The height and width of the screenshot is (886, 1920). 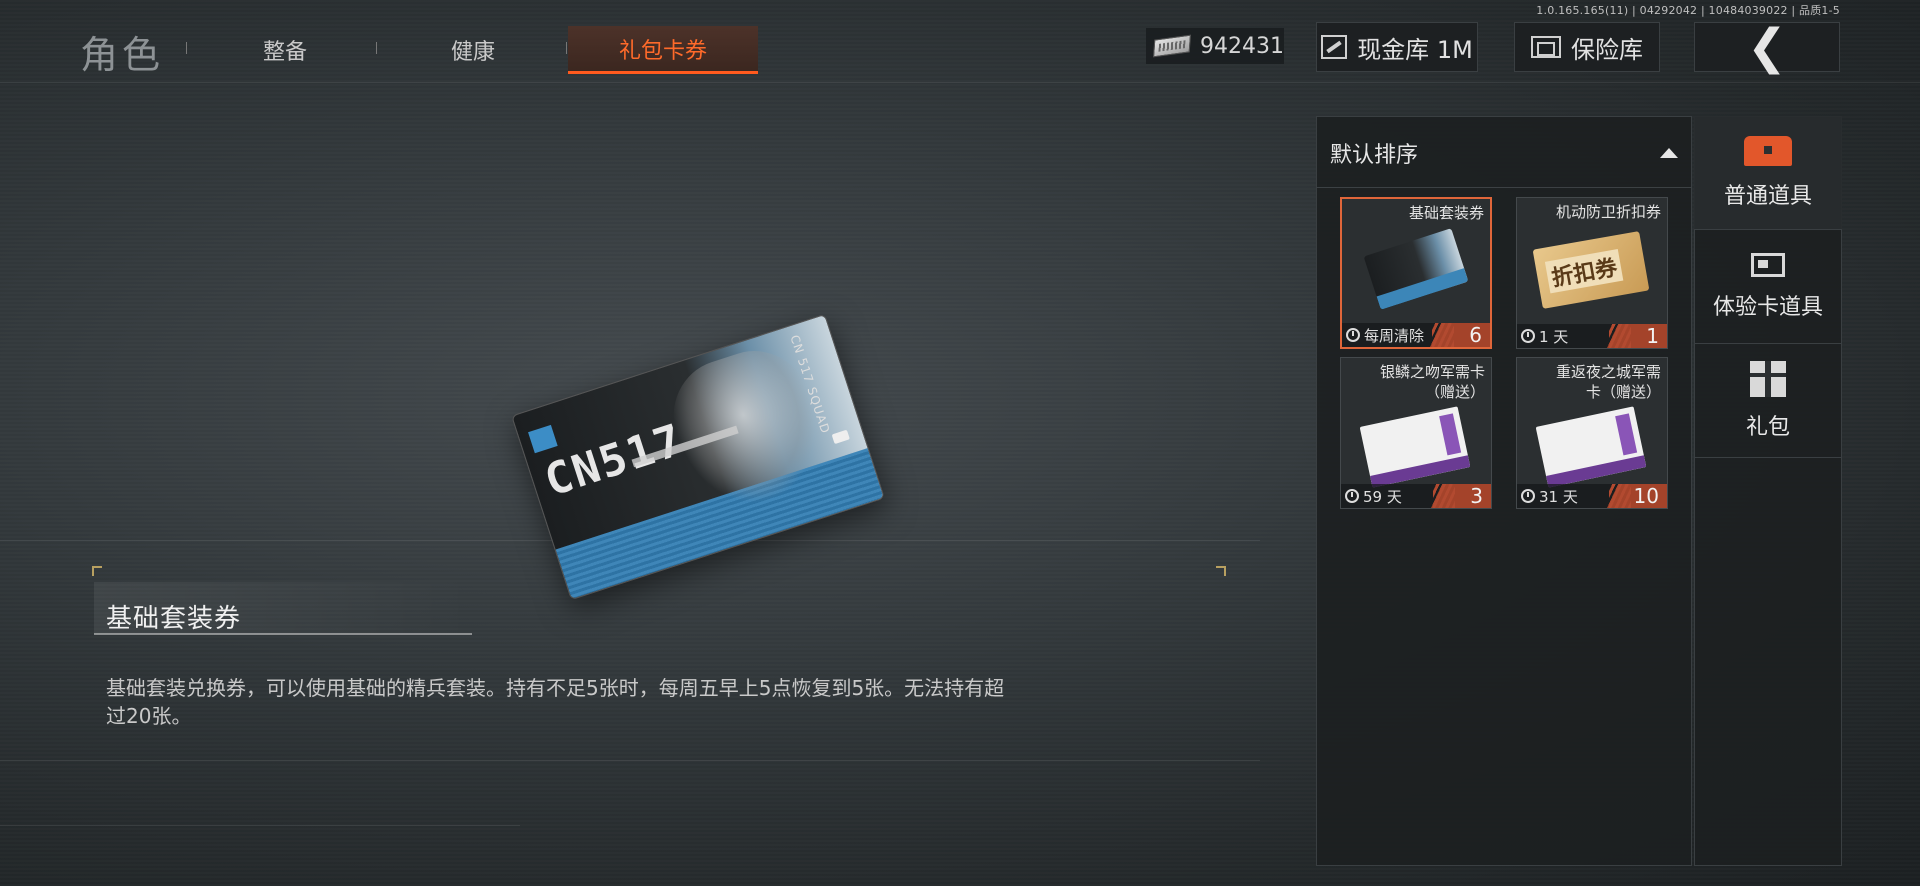 I want to click on item-thumbnail: 折扣券, so click(x=1591, y=270).